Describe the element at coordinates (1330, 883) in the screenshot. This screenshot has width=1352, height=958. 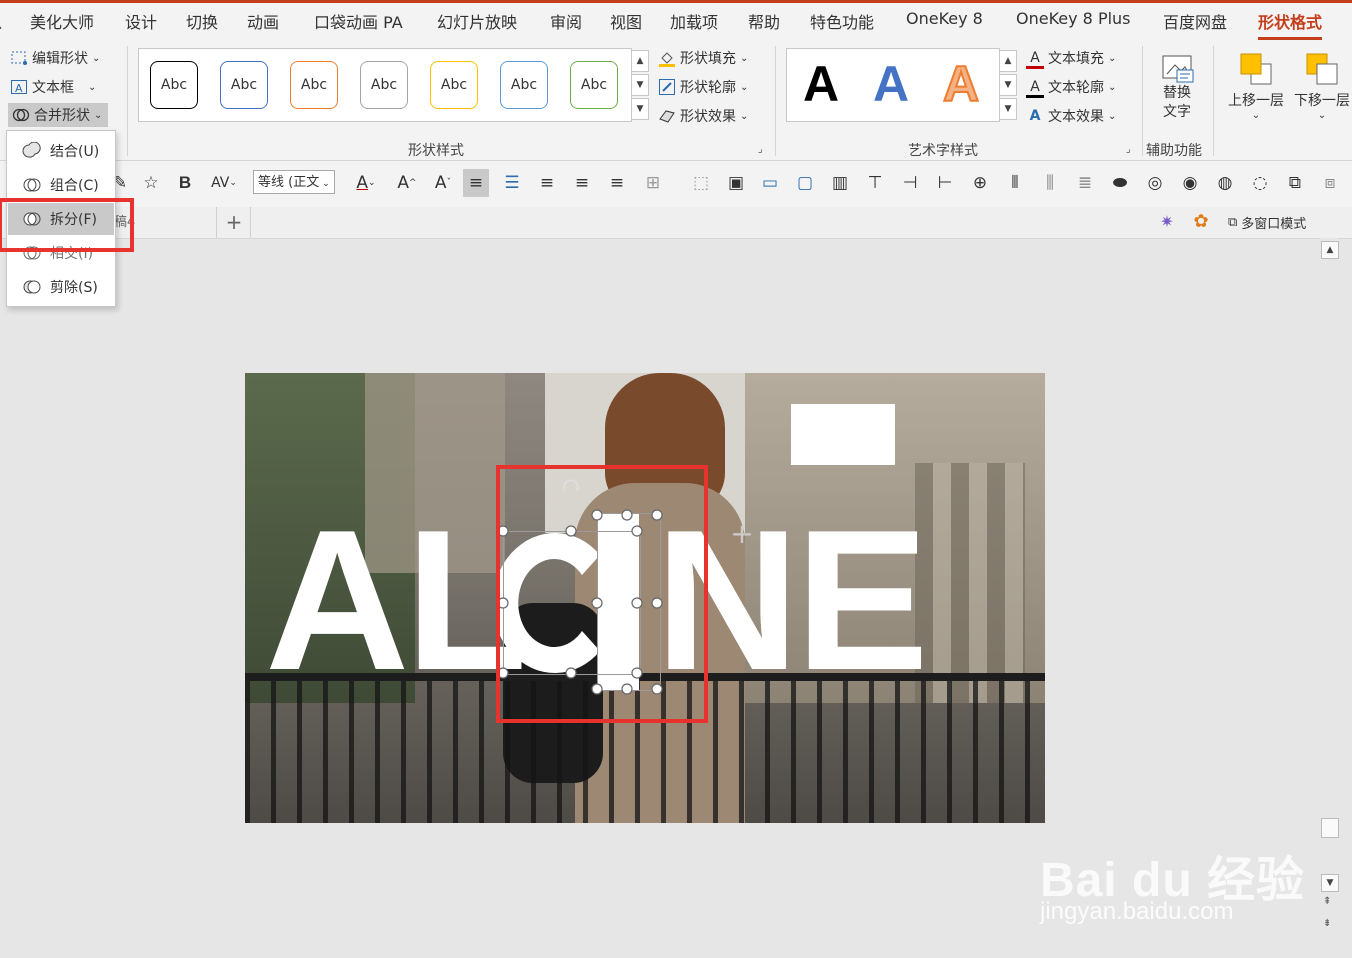
I see `scroll-down-button: ▼` at that location.